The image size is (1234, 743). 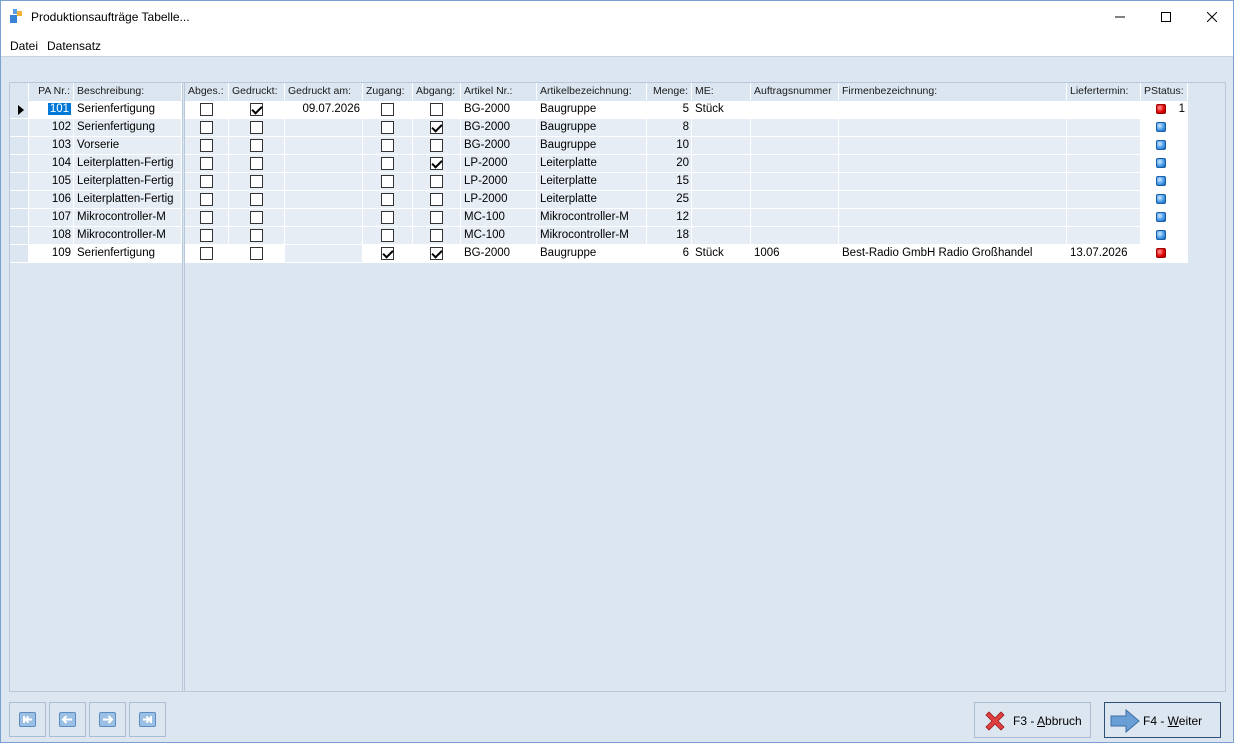 What do you see at coordinates (19, 91) in the screenshot?
I see `row-indicator-header` at bounding box center [19, 91].